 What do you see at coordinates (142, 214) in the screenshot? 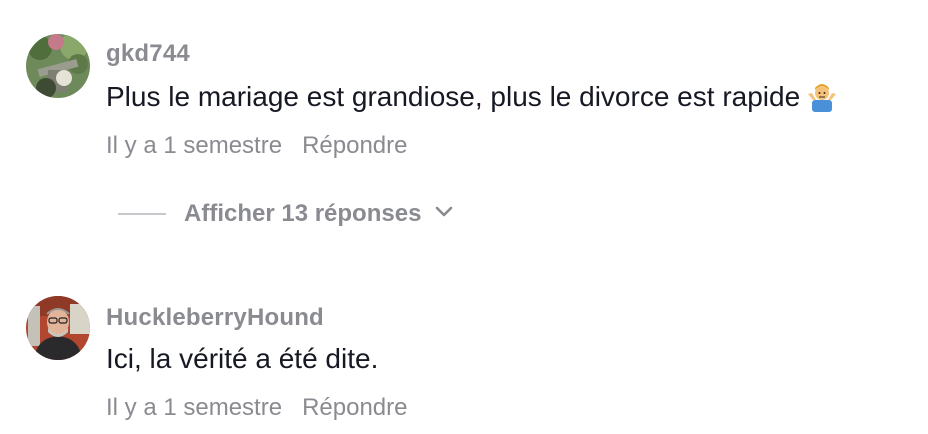
I see `divider-line` at bounding box center [142, 214].